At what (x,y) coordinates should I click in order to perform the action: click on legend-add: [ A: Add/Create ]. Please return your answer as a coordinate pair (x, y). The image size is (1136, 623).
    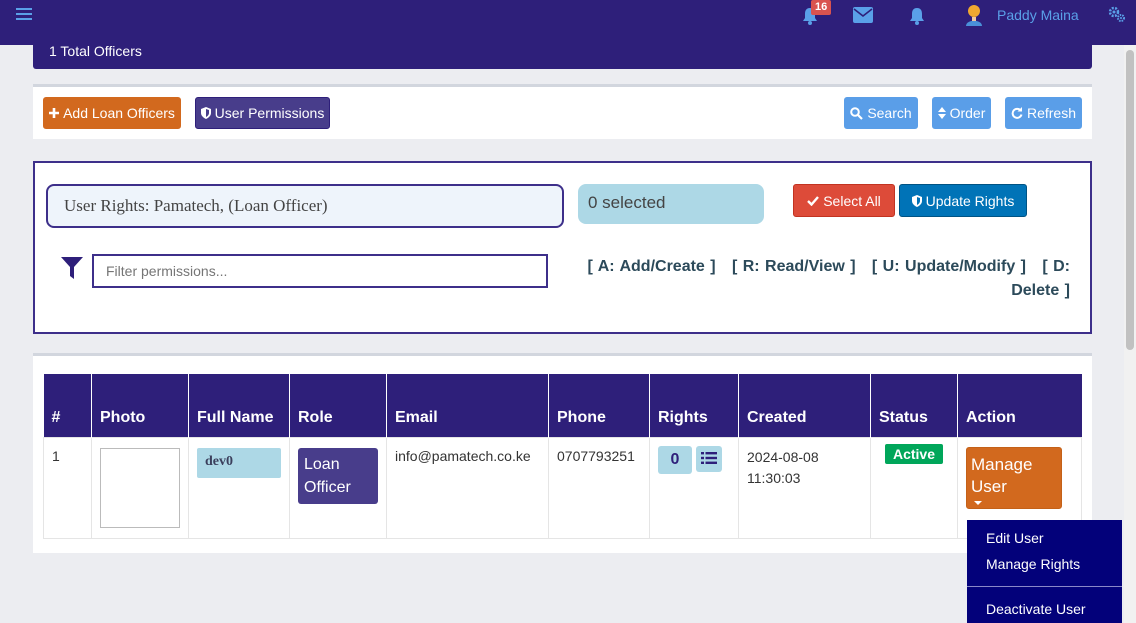
    Looking at the image, I should click on (651, 266).